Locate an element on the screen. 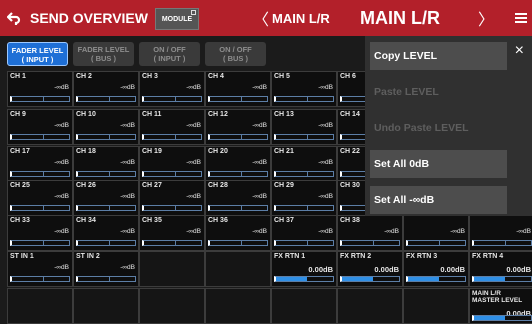 The image size is (532, 324). channel-cell-ch2: CH 2 -∞dB is located at coordinates (106, 89).